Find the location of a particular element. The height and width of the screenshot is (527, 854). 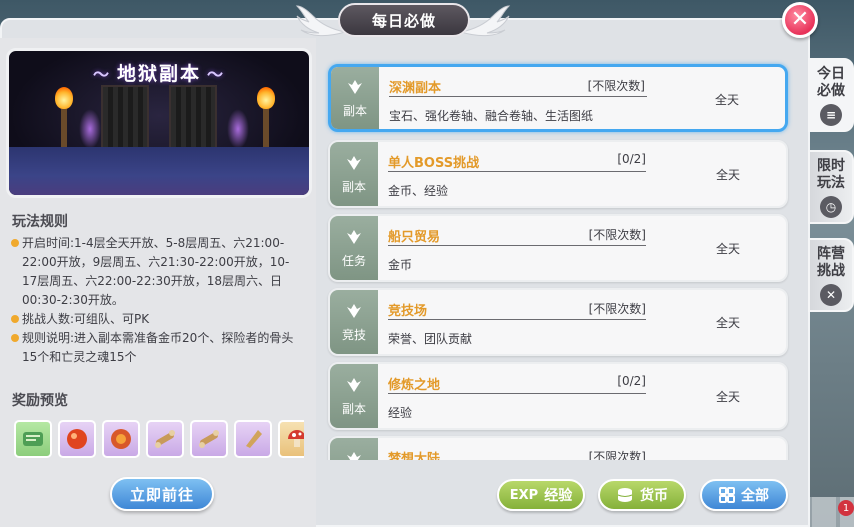

activity-rewards: 金币、经验 is located at coordinates (418, 191).